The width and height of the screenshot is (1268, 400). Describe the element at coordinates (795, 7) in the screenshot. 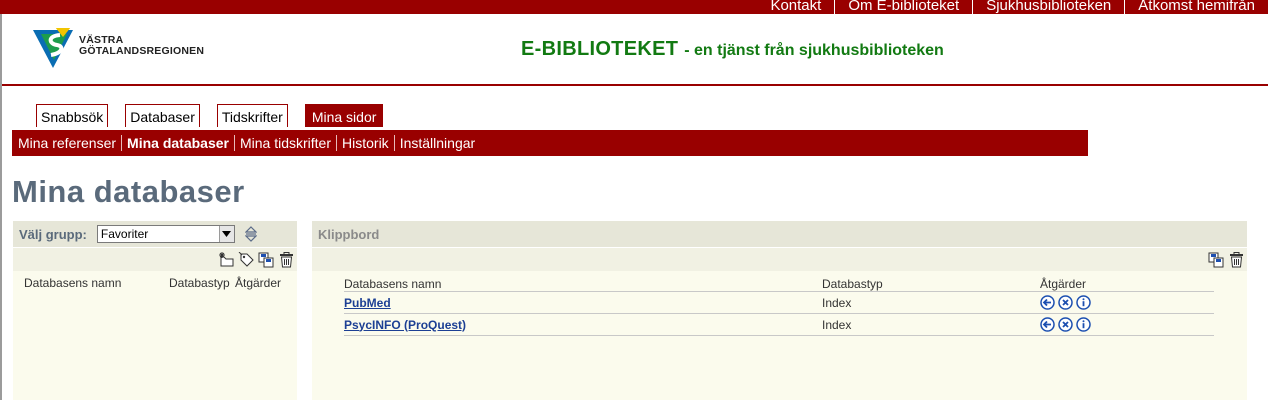

I see `top-link-kontakt: Kontakt` at that location.